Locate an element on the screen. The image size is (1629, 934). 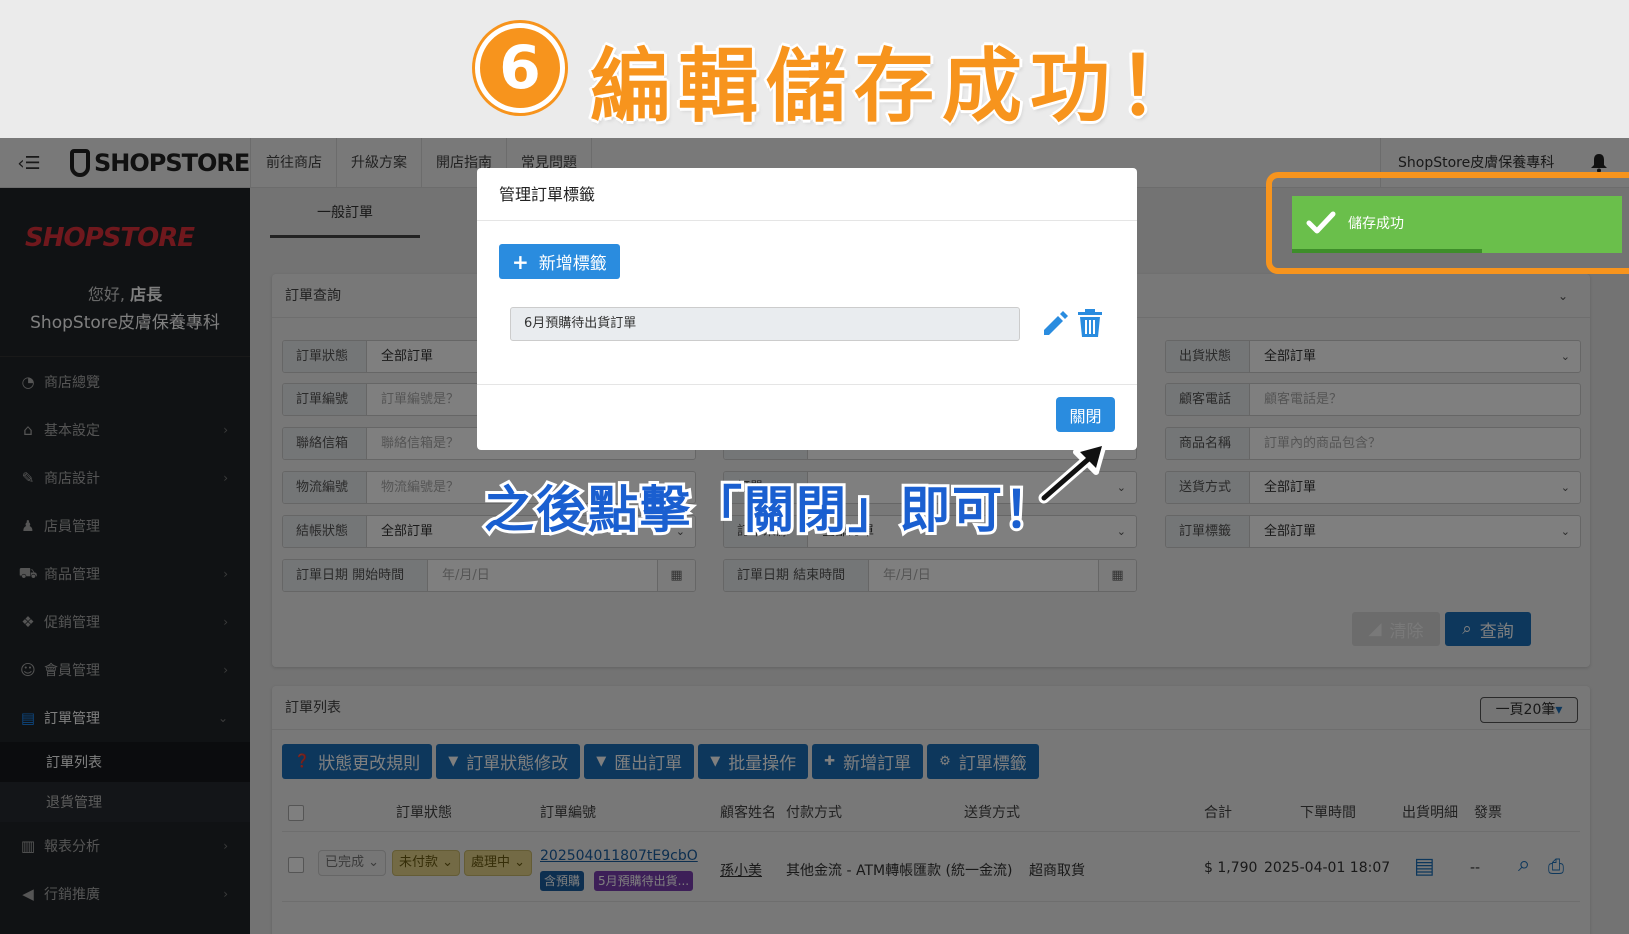
banner-title: 編輯儲存成功！ is located at coordinates (897, 87).